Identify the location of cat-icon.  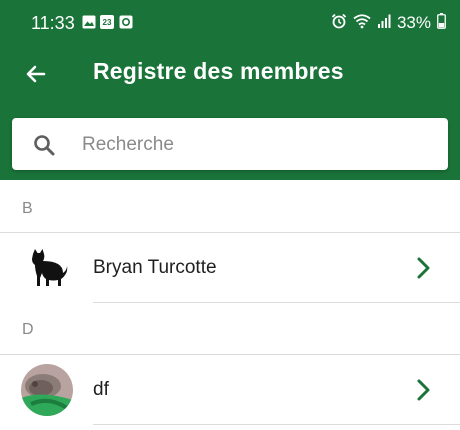
(50, 267).